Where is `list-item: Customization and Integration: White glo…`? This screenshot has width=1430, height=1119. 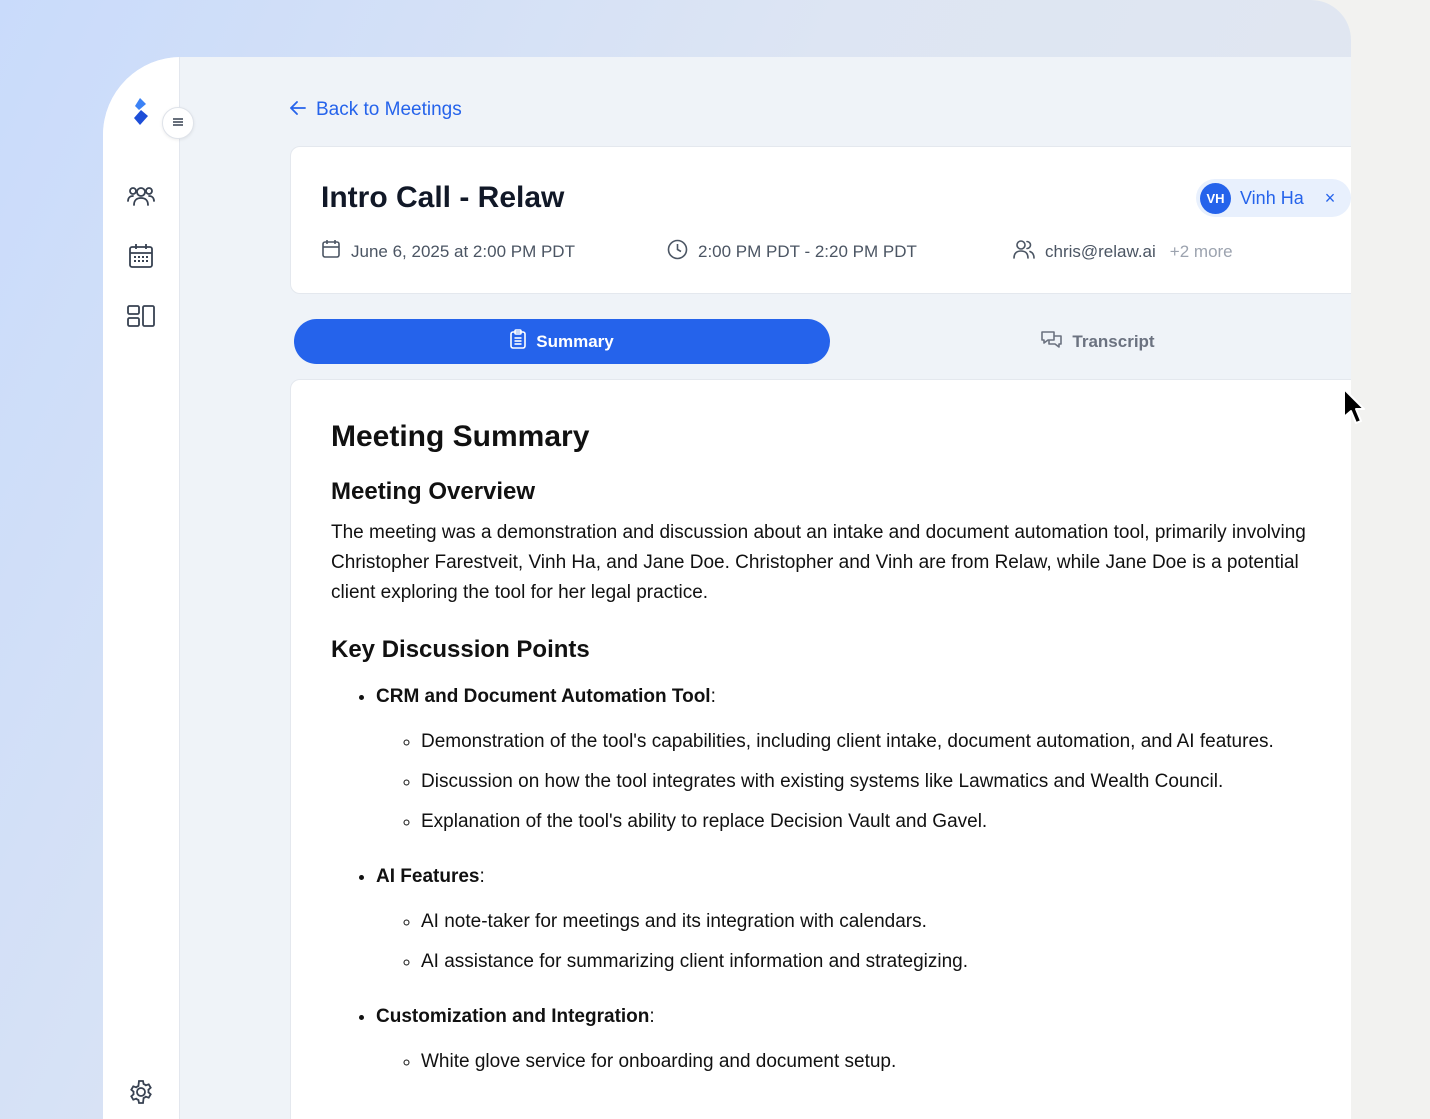
list-item: Customization and Integration: White glo… is located at coordinates (853, 1039).